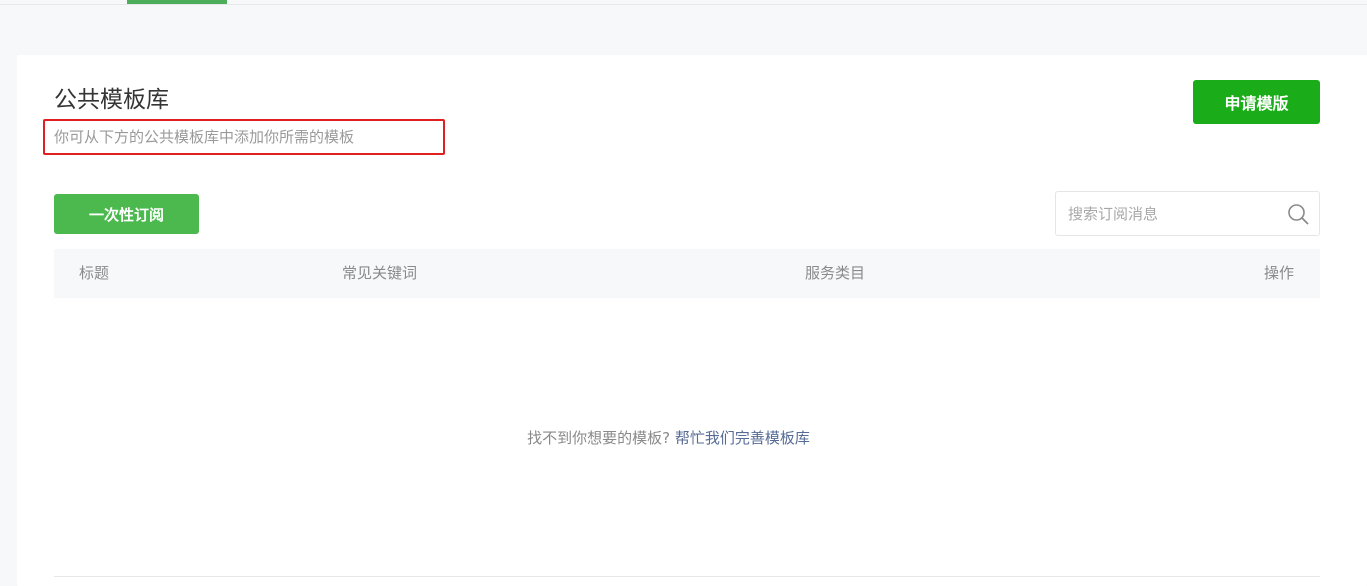 This screenshot has width=1367, height=586. I want to click on help-improve-library-link: 帮忙我们完善模板库, so click(742, 438).